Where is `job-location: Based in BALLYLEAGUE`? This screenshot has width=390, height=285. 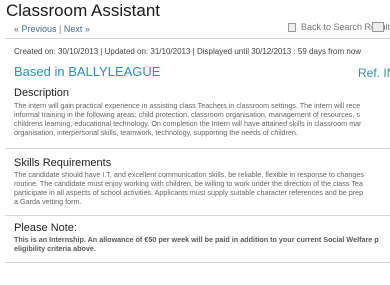 job-location: Based in BALLYLEAGUE is located at coordinates (87, 71).